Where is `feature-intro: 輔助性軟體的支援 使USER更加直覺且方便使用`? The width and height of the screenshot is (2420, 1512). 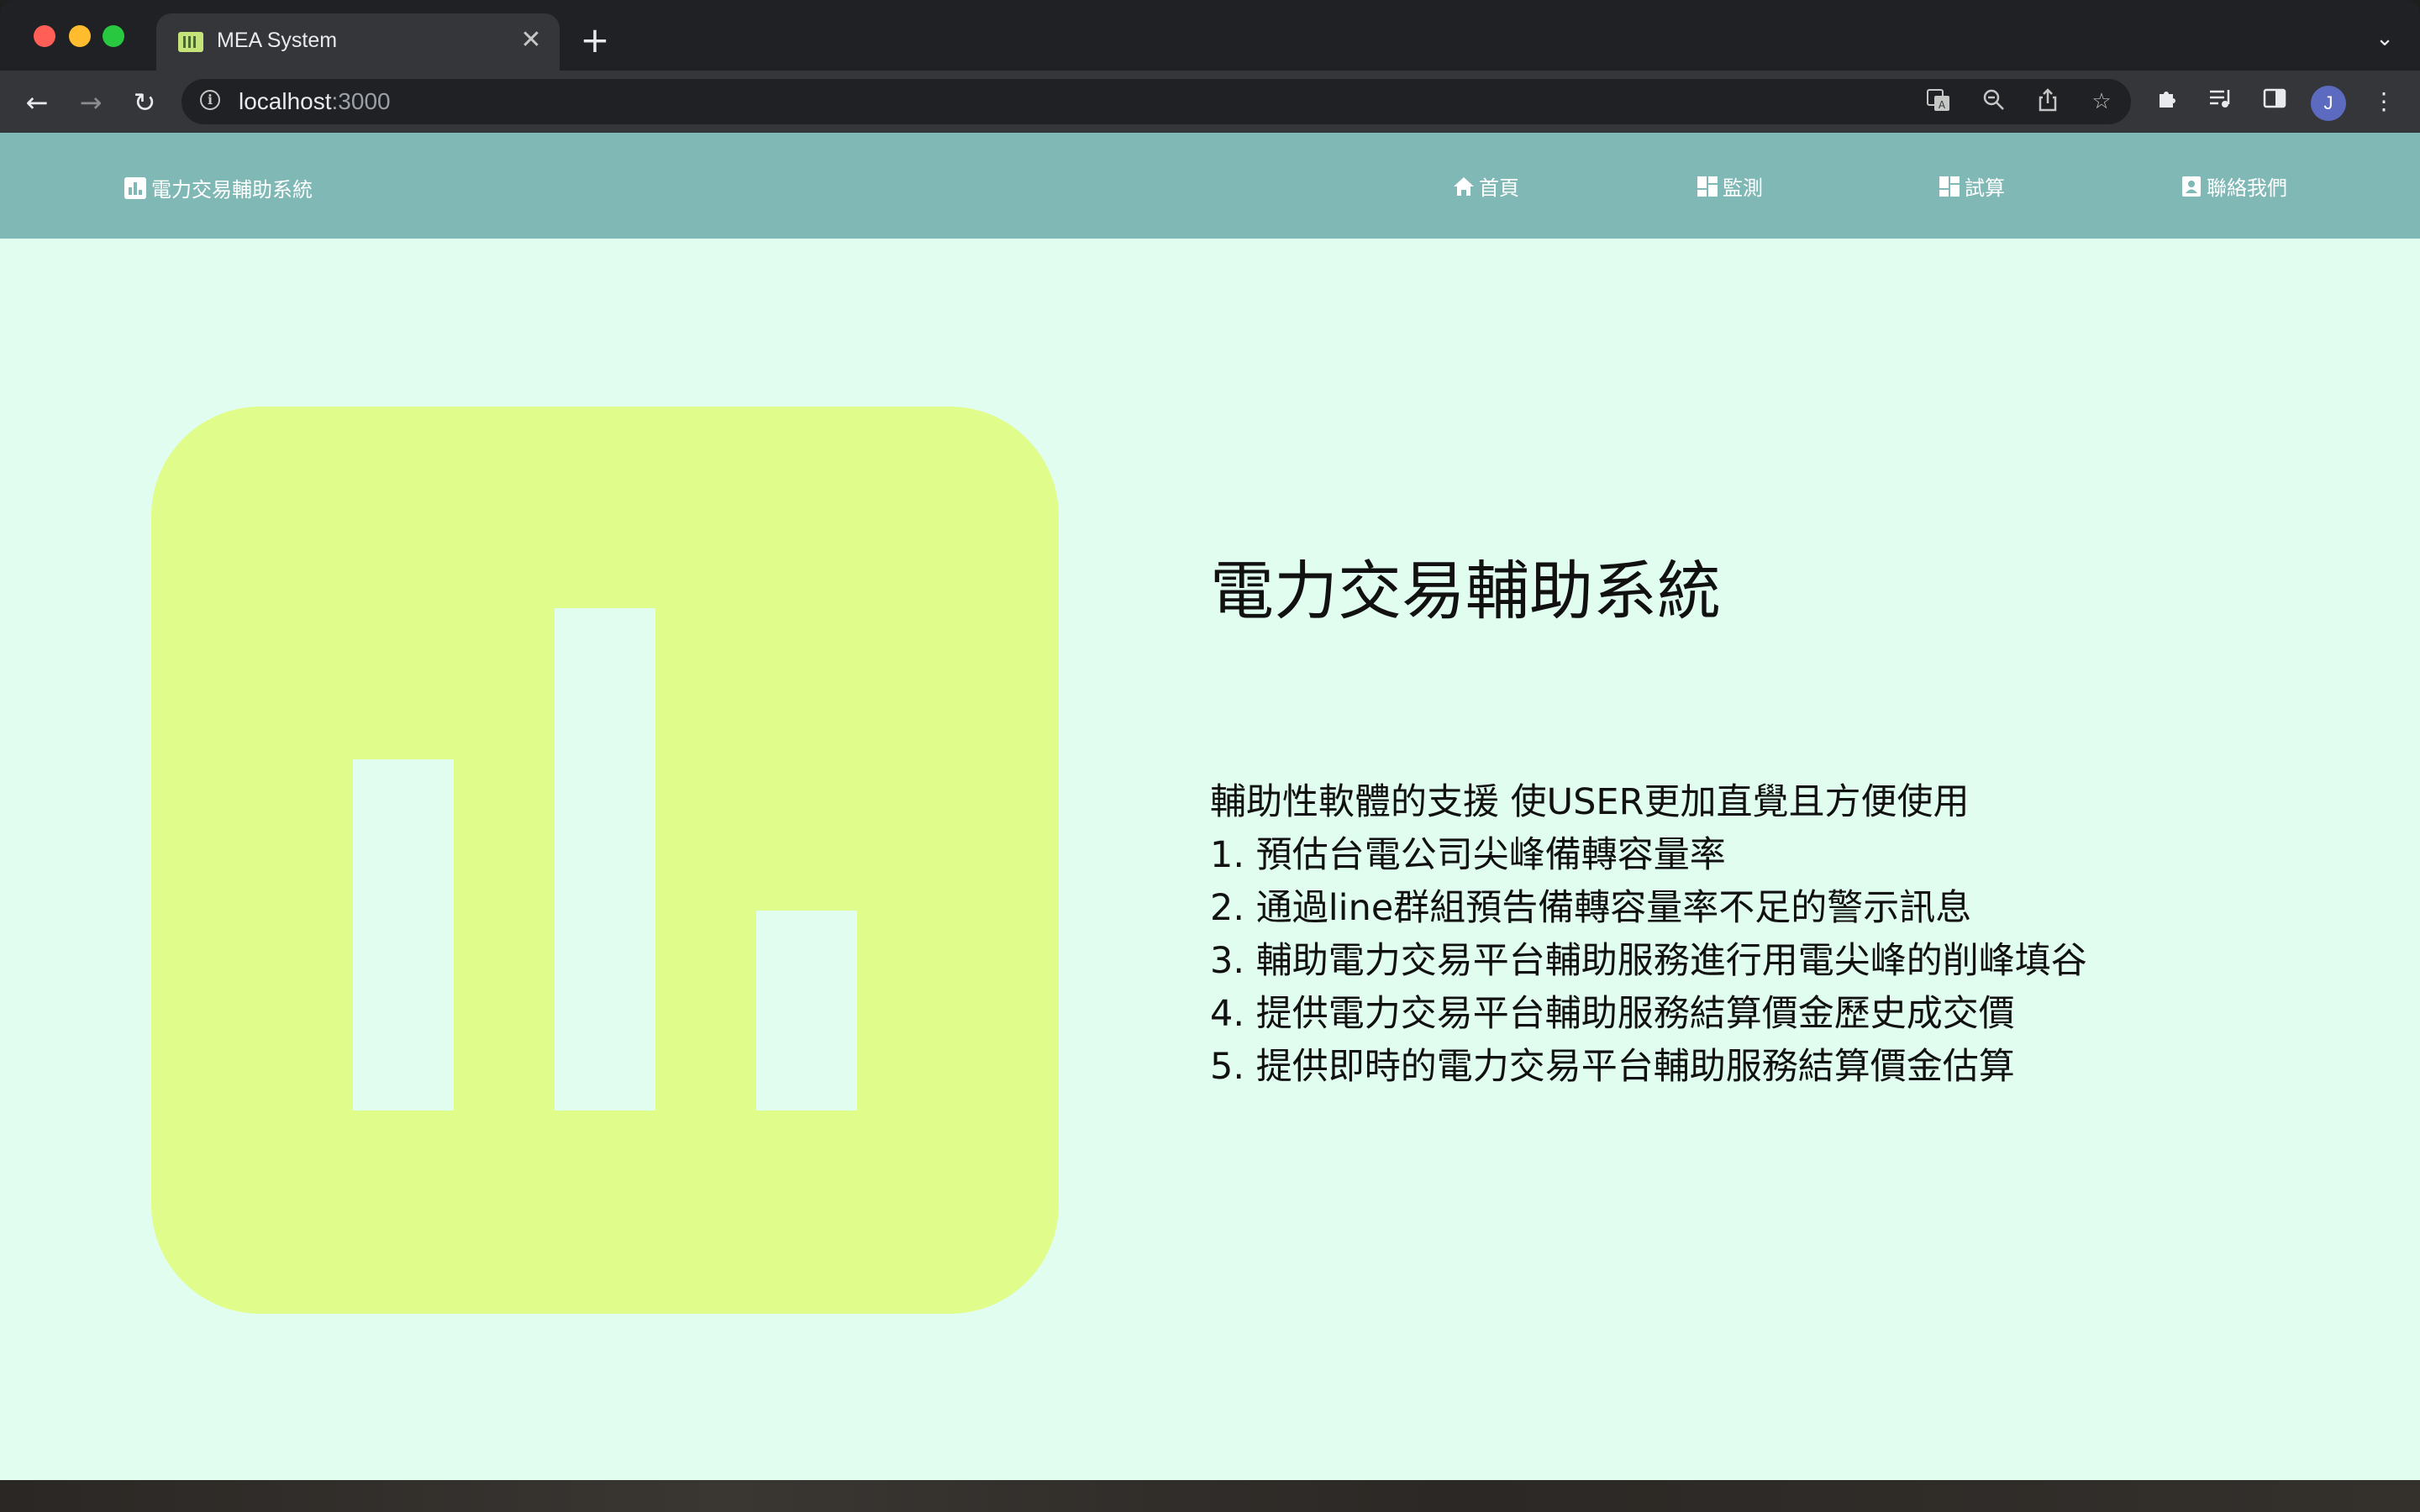 feature-intro: 輔助性軟體的支援 使USER更加直覺且方便使用 is located at coordinates (1590, 802).